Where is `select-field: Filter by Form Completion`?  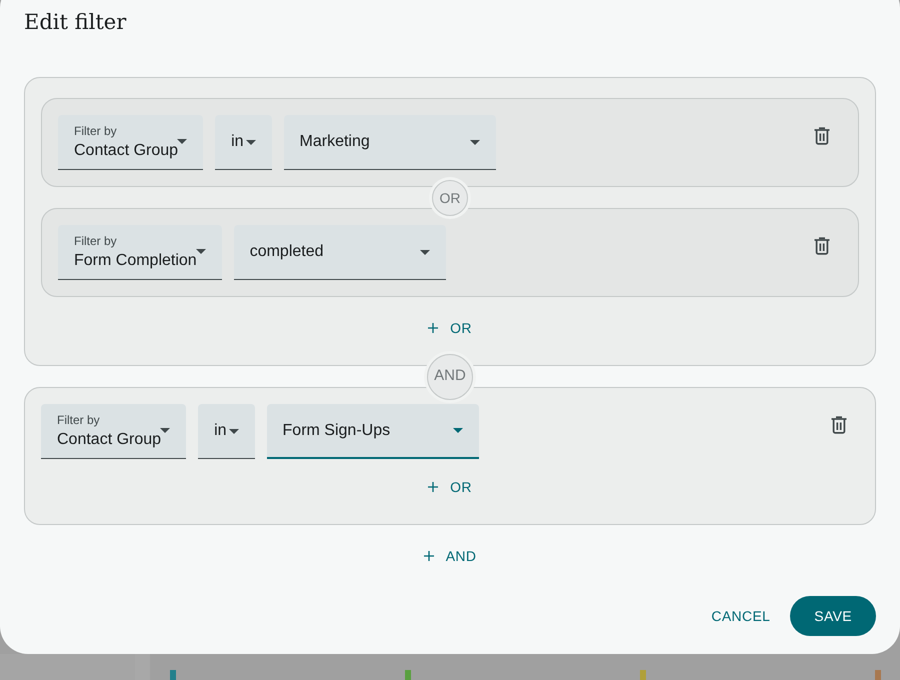
select-field: Filter by Form Completion is located at coordinates (140, 252).